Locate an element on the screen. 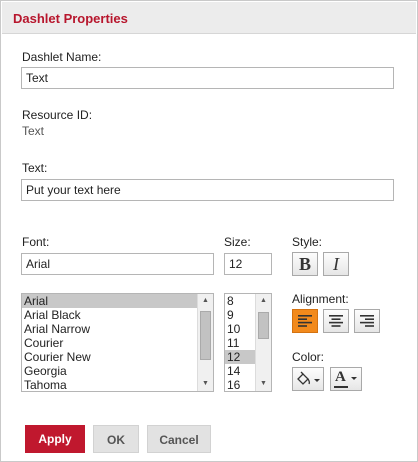  resource-id-label: Resource ID: is located at coordinates (57, 115).